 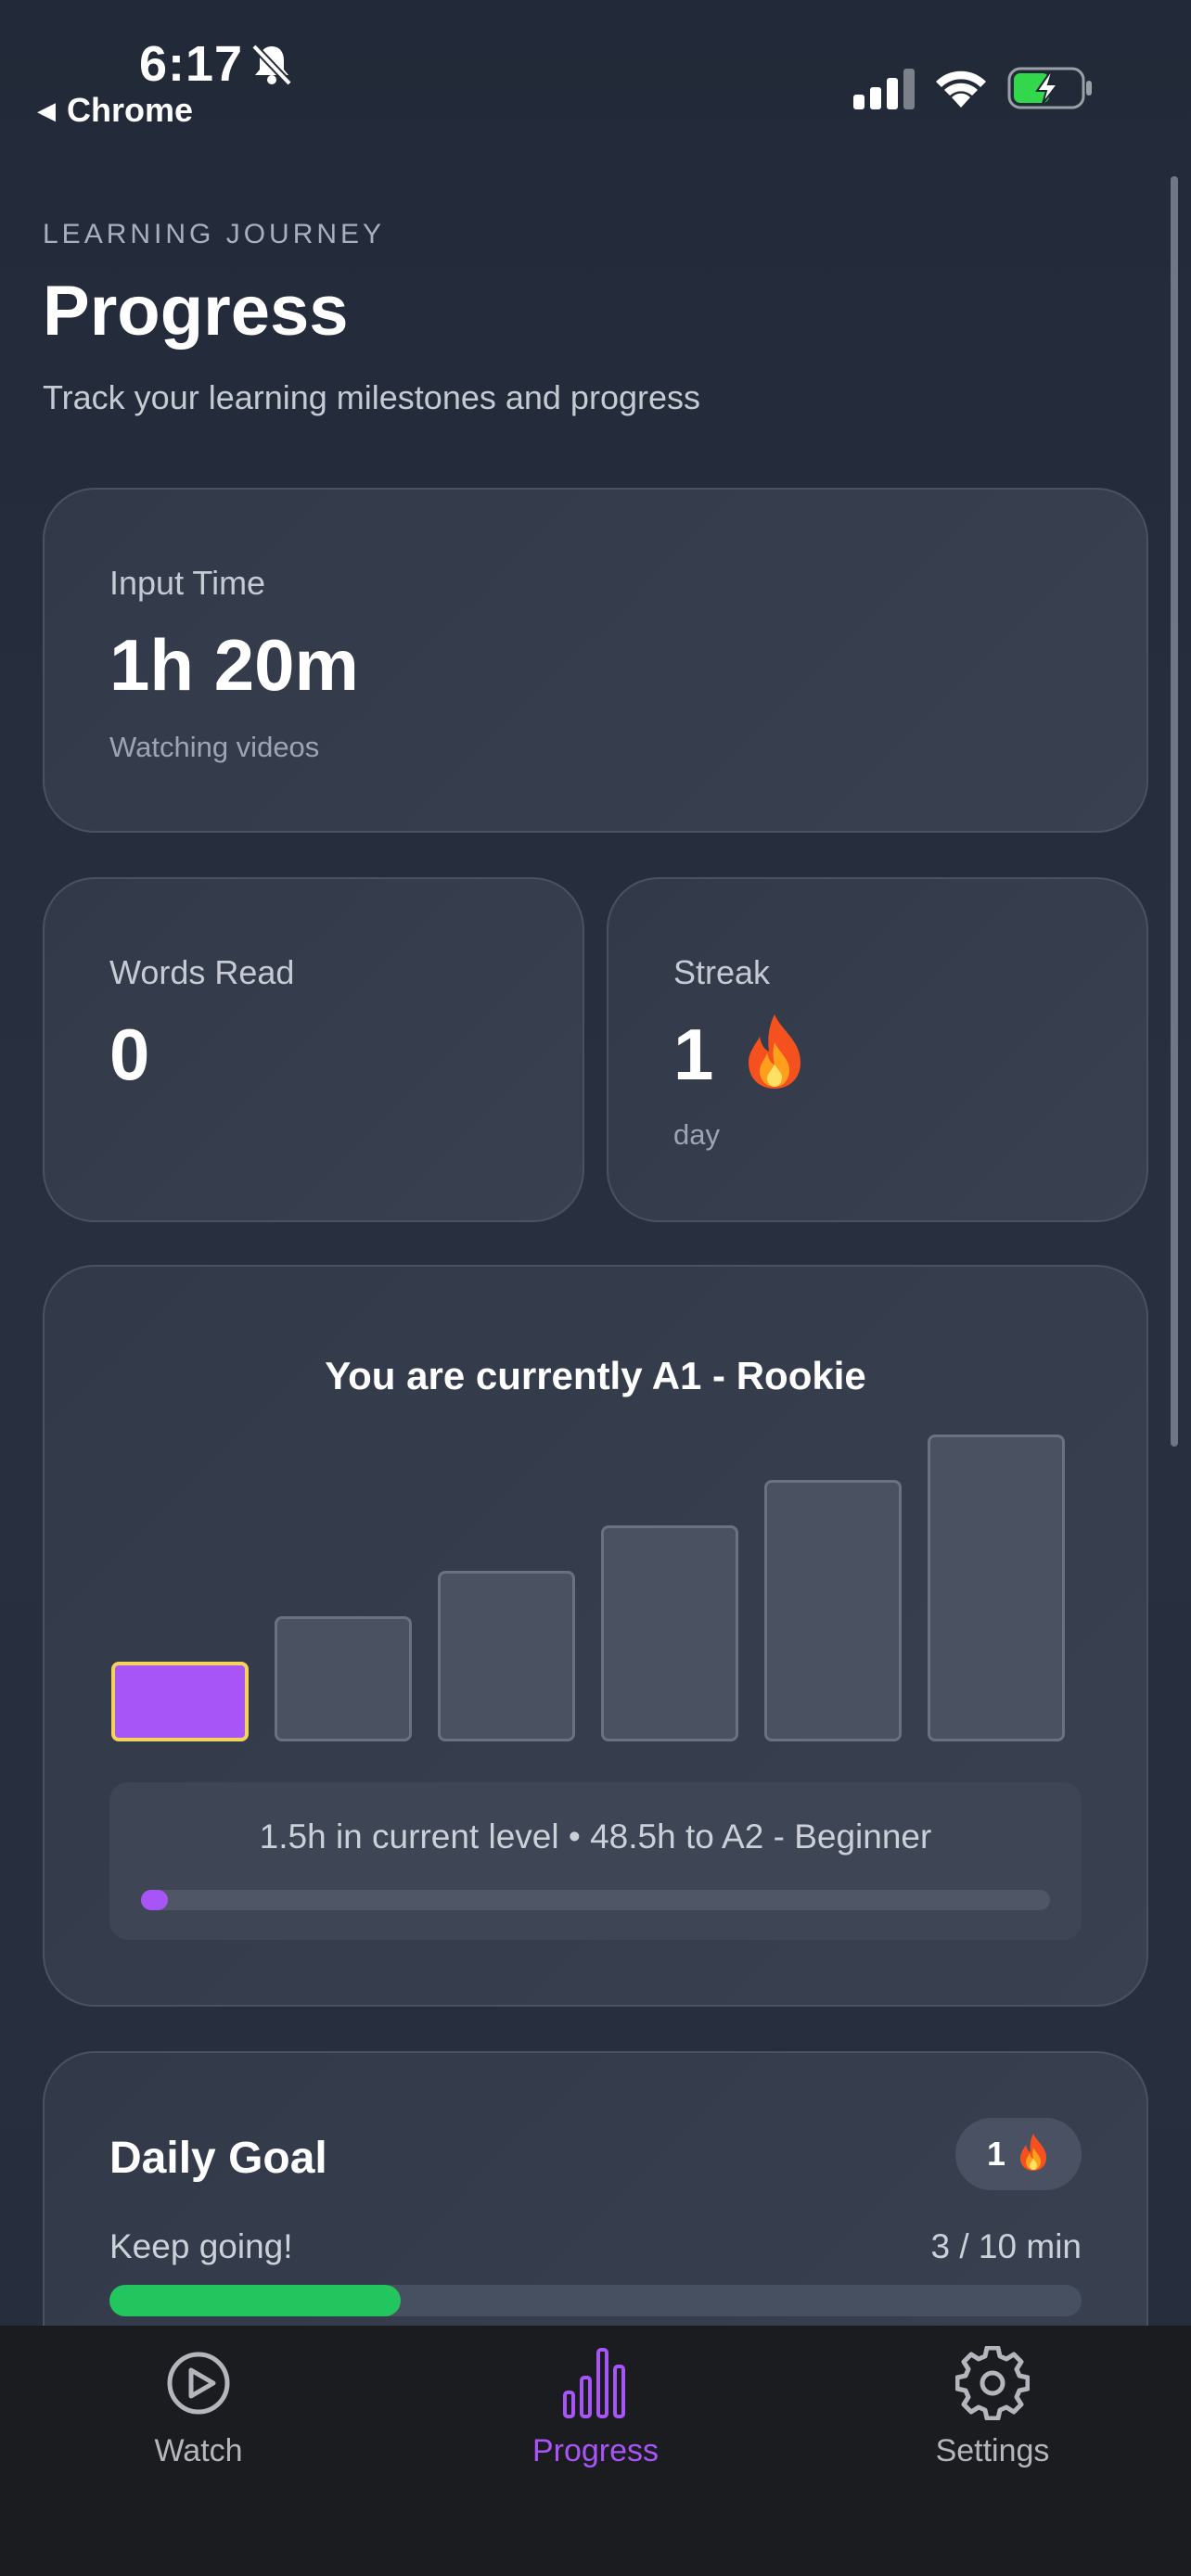 I want to click on tab-progress: Progress, so click(x=595, y=2415).